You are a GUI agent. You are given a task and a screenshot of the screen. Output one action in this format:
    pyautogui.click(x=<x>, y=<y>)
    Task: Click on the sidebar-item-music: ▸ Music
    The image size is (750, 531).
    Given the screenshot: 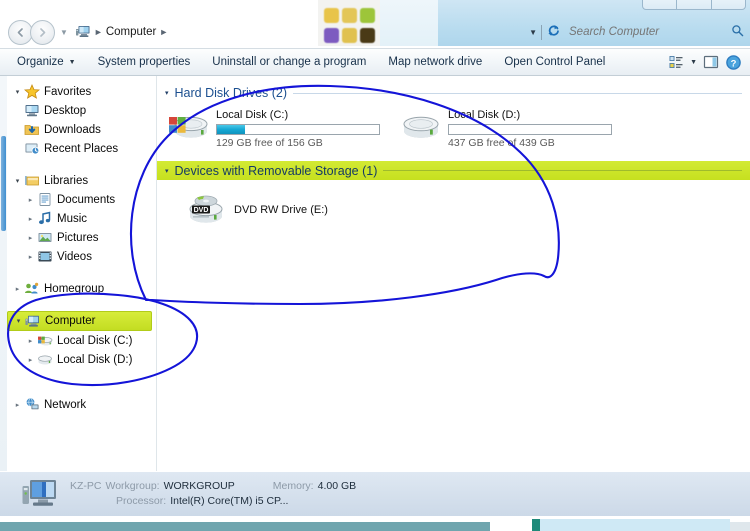 What is the action you would take?
    pyautogui.click(x=81, y=218)
    